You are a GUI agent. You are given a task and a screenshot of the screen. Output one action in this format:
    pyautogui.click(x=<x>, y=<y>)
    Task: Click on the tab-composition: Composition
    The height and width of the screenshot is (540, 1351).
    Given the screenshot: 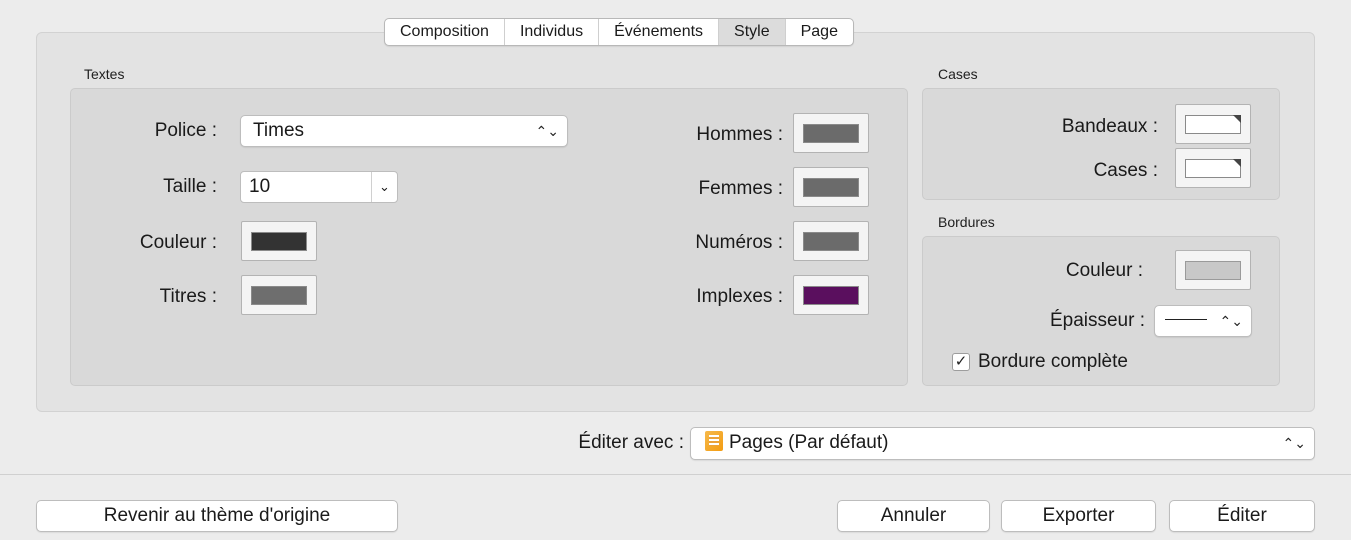 What is the action you would take?
    pyautogui.click(x=445, y=32)
    